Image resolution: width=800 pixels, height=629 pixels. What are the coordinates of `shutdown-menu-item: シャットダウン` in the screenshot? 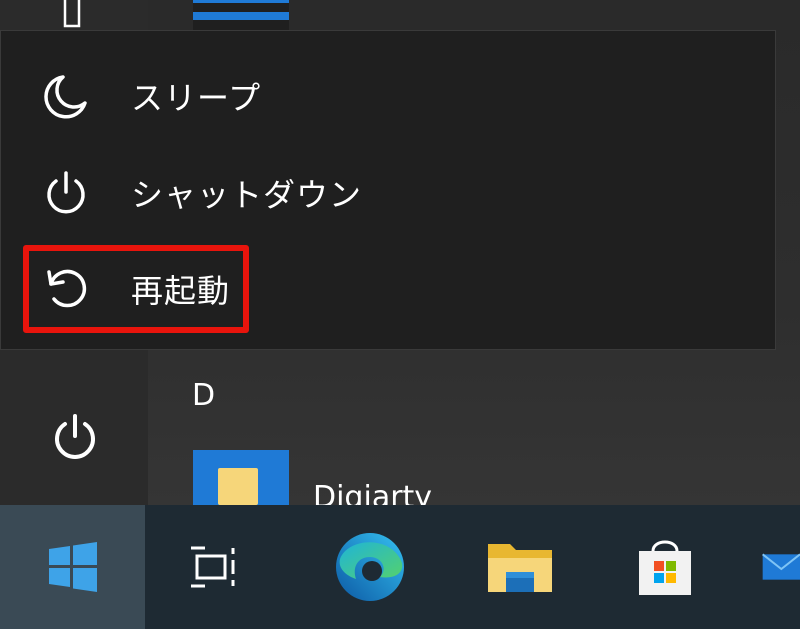 It's located at (196, 193).